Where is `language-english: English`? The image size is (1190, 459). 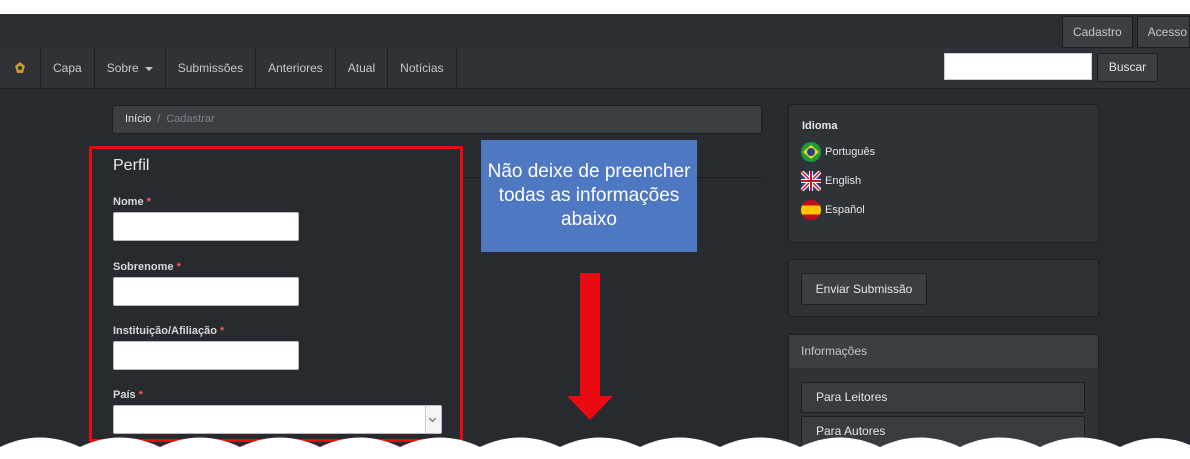 language-english: English is located at coordinates (830, 181).